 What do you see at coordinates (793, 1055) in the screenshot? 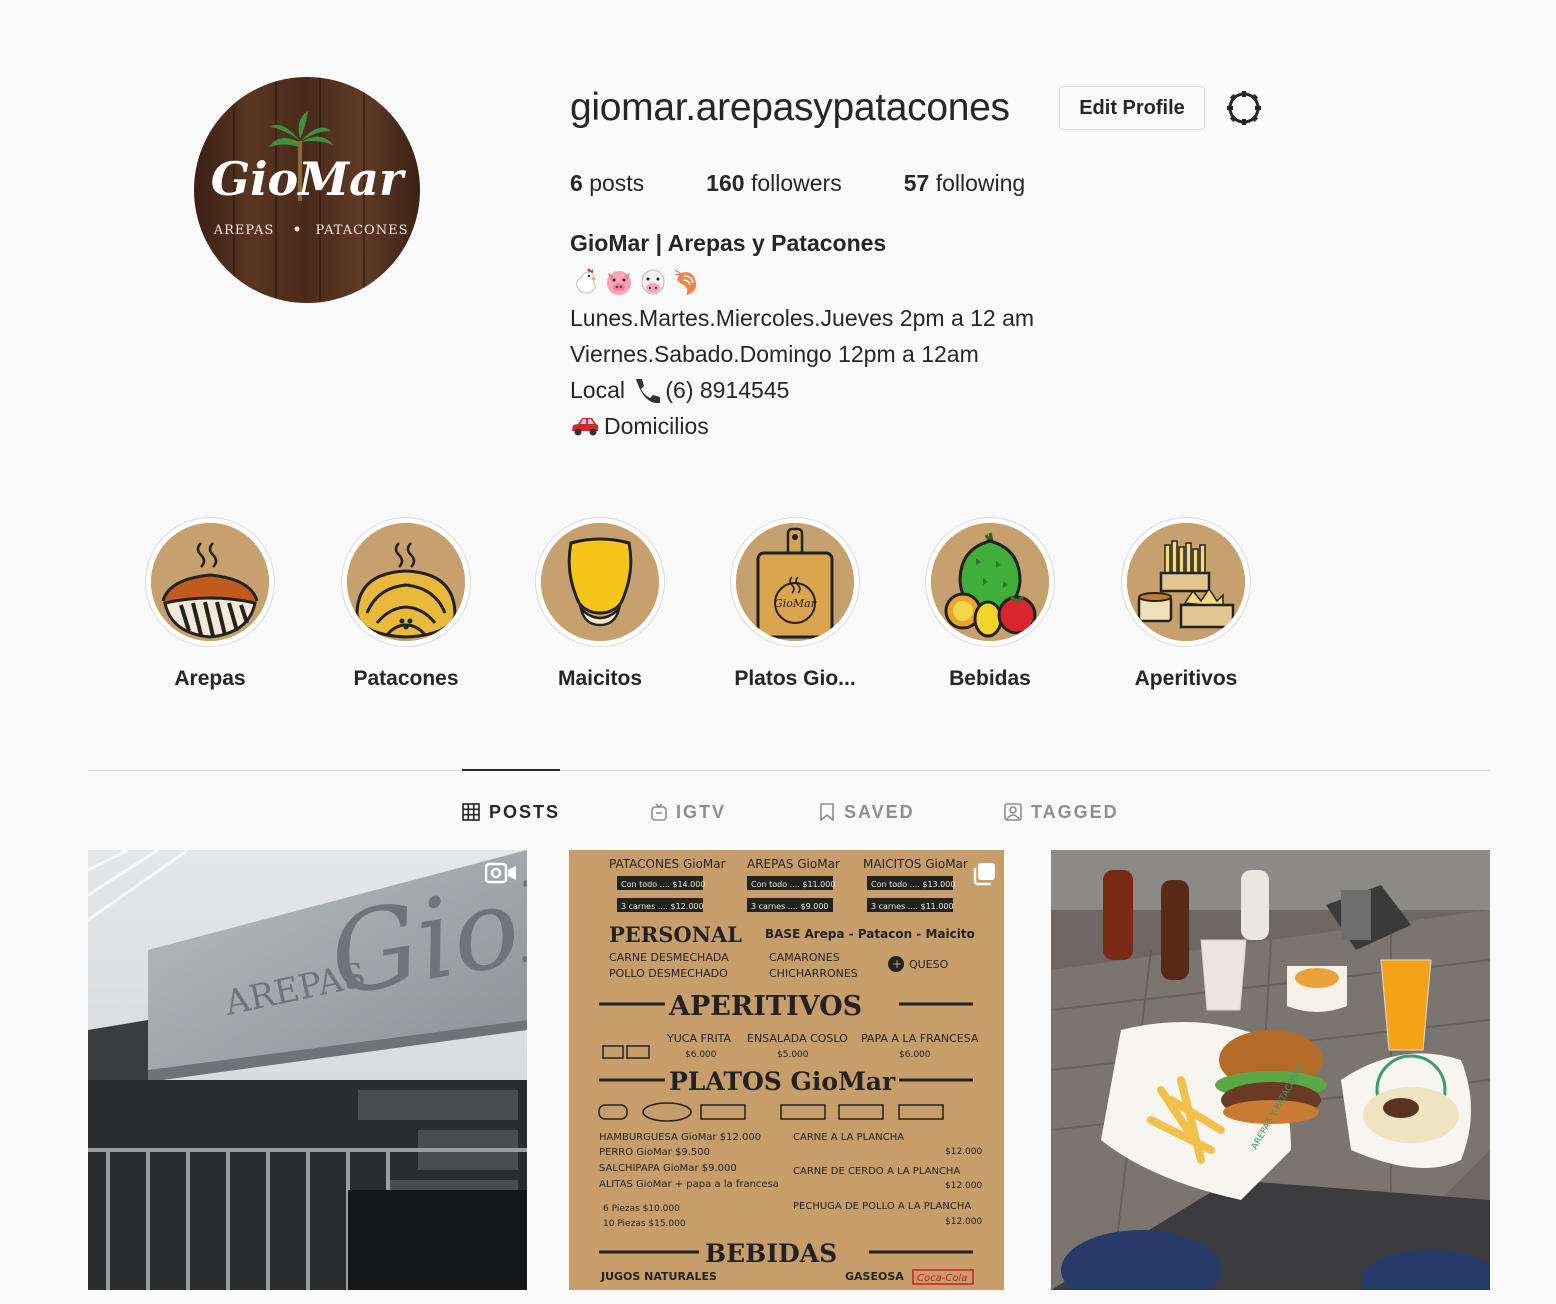
I see `svg-text: $5.000` at bounding box center [793, 1055].